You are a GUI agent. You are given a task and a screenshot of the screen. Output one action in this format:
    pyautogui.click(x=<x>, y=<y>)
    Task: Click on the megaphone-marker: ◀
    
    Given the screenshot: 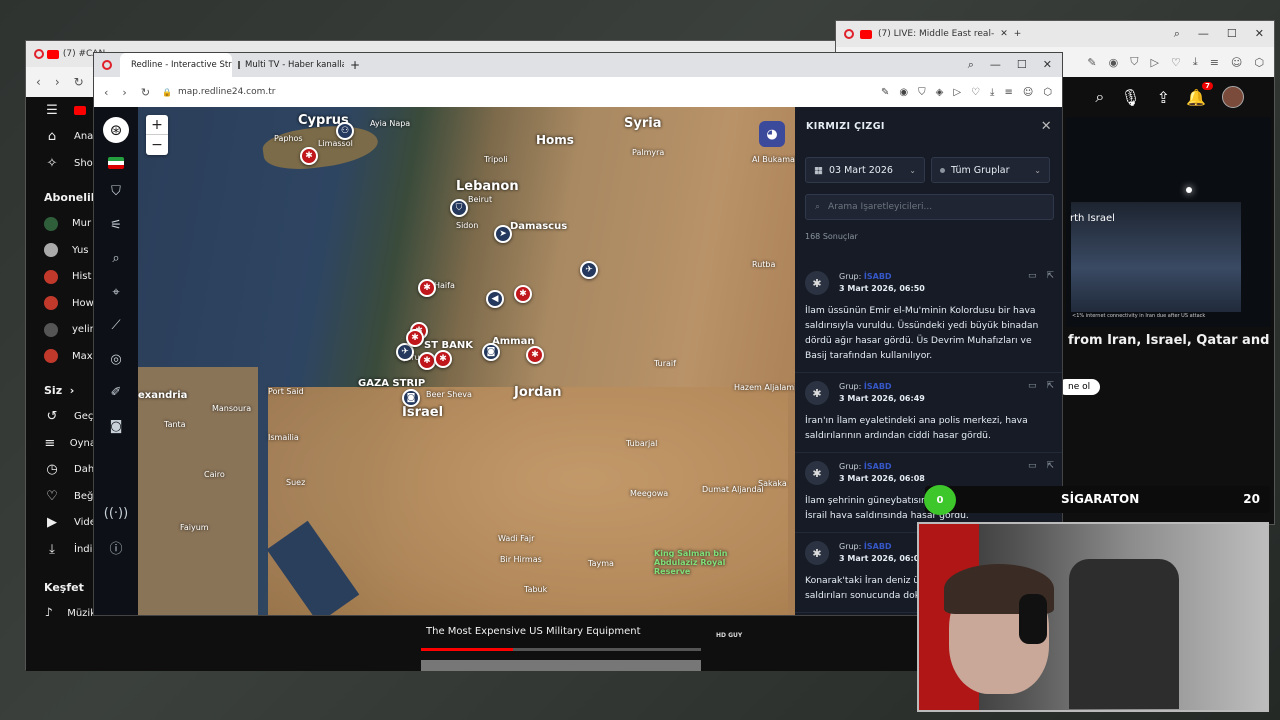 What is the action you would take?
    pyautogui.click(x=495, y=299)
    